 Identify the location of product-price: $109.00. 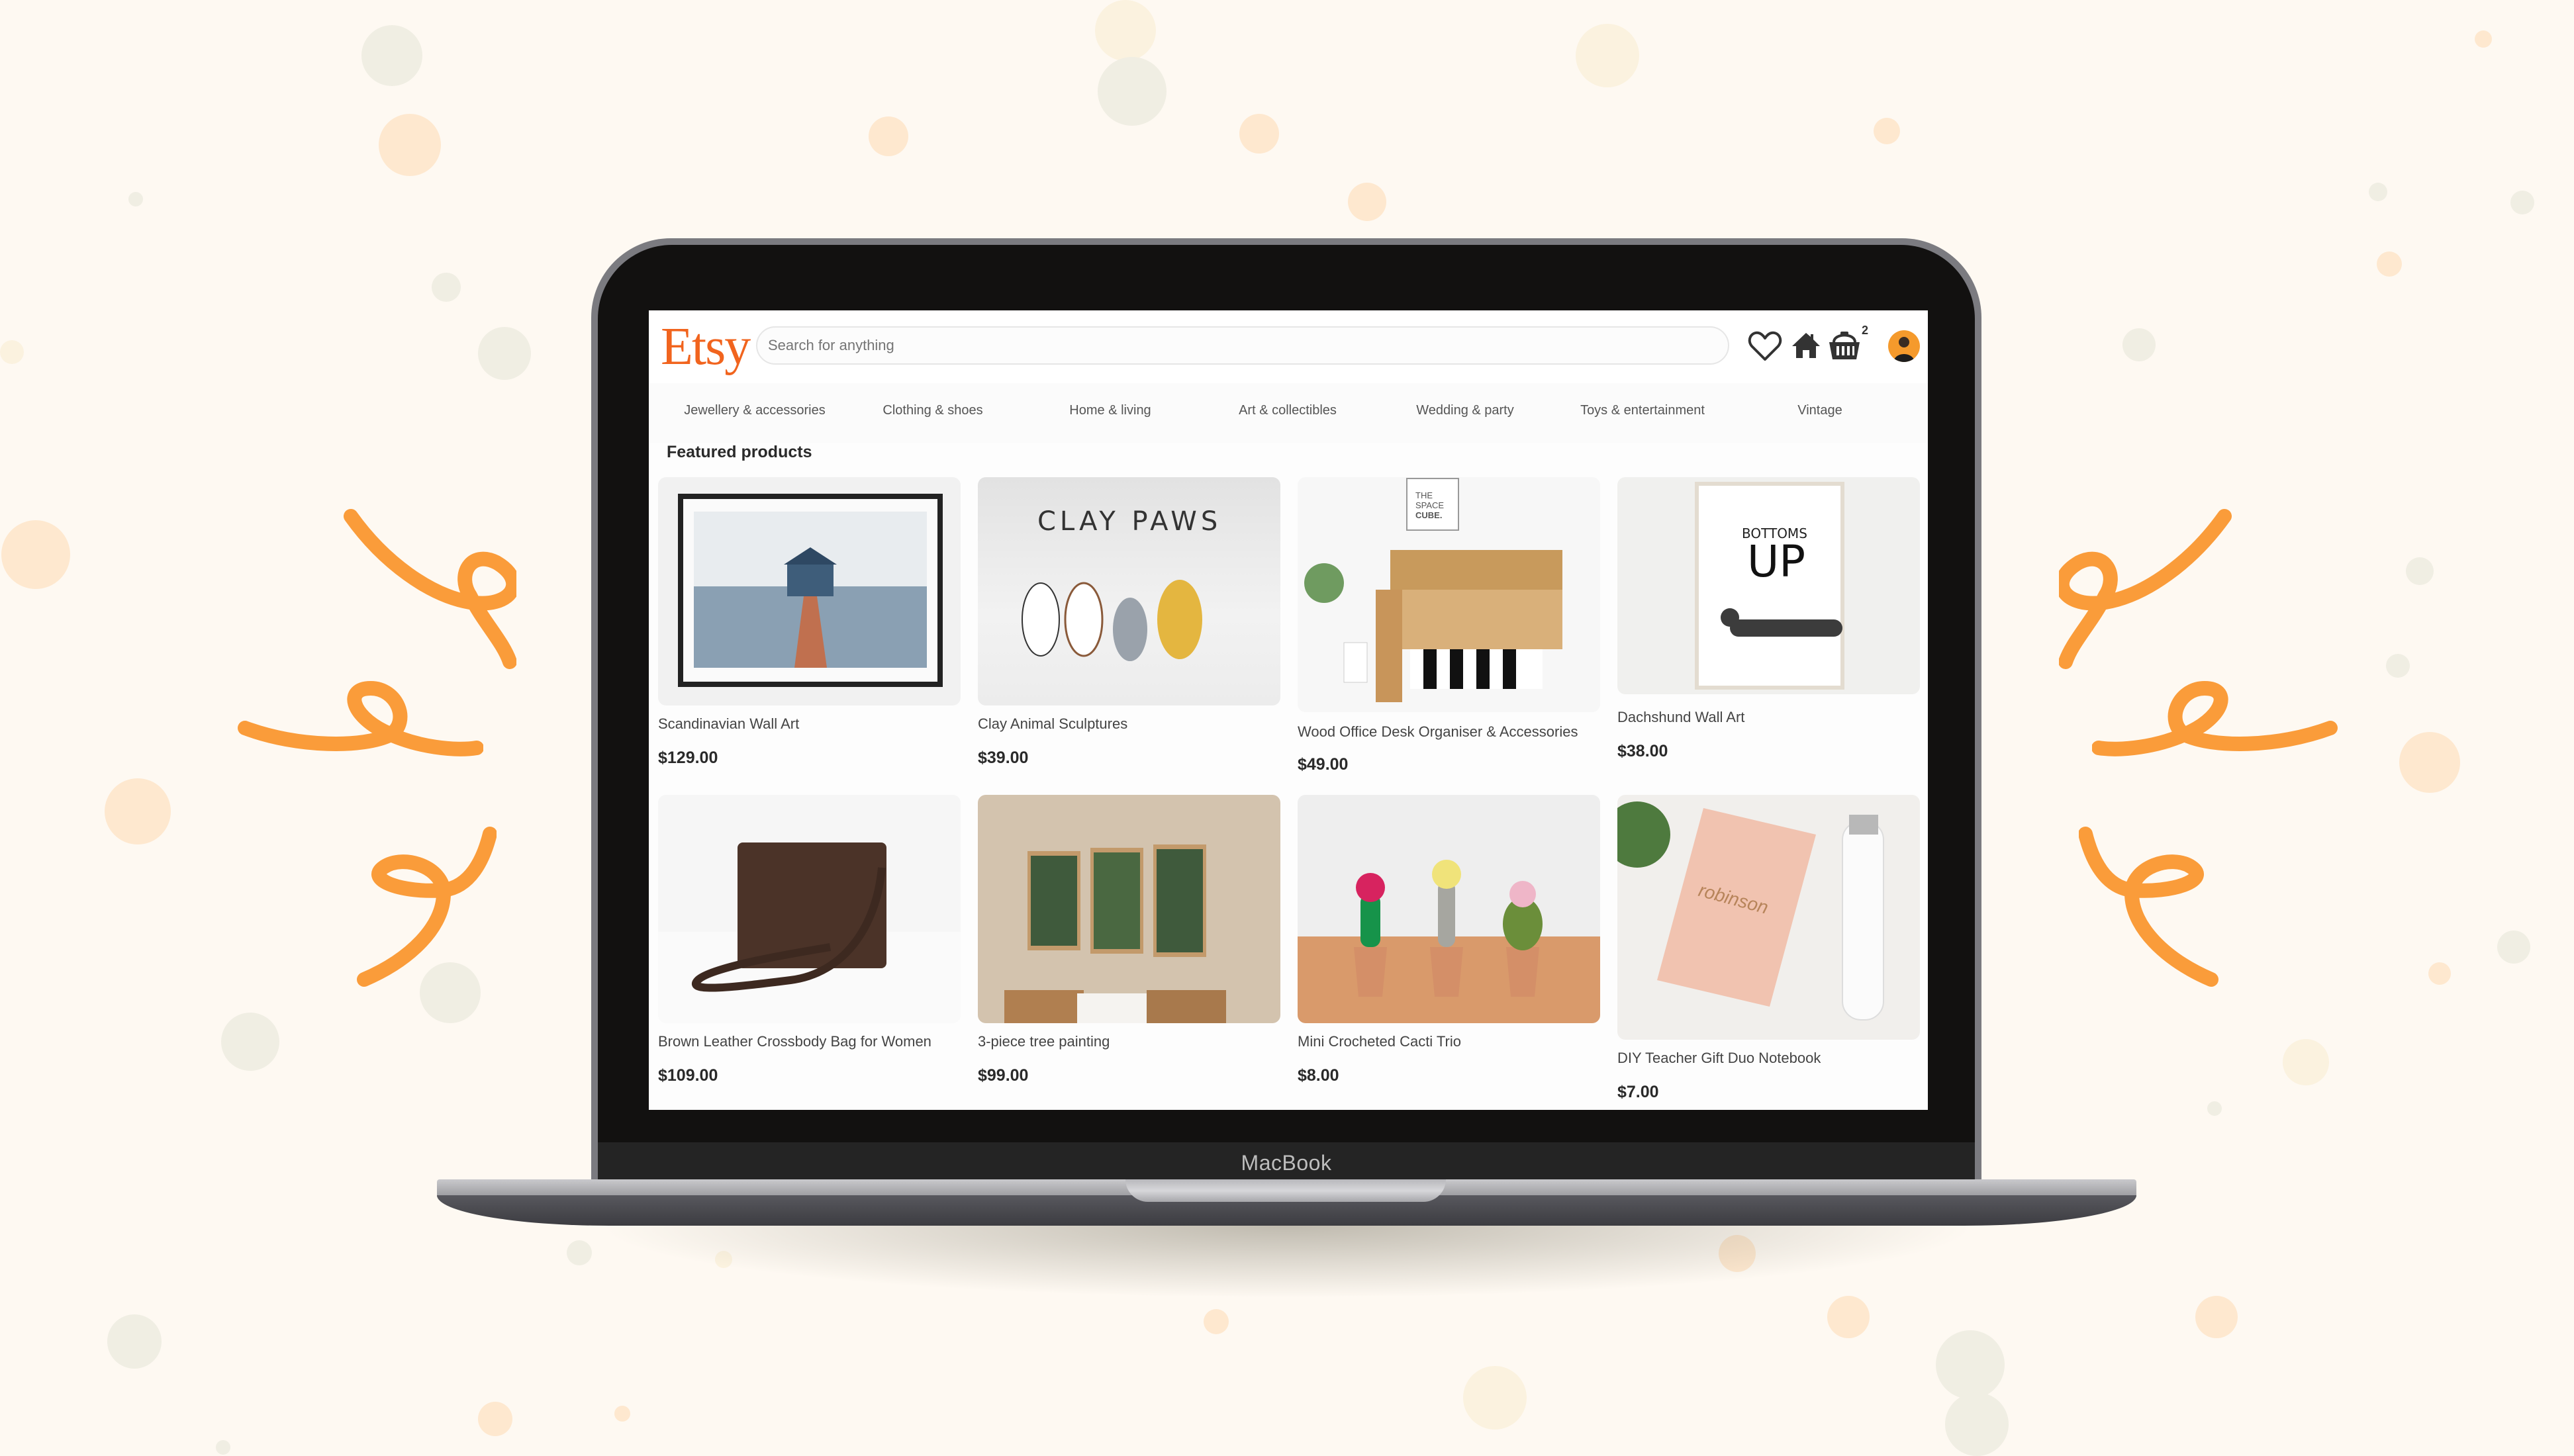
(688, 1075).